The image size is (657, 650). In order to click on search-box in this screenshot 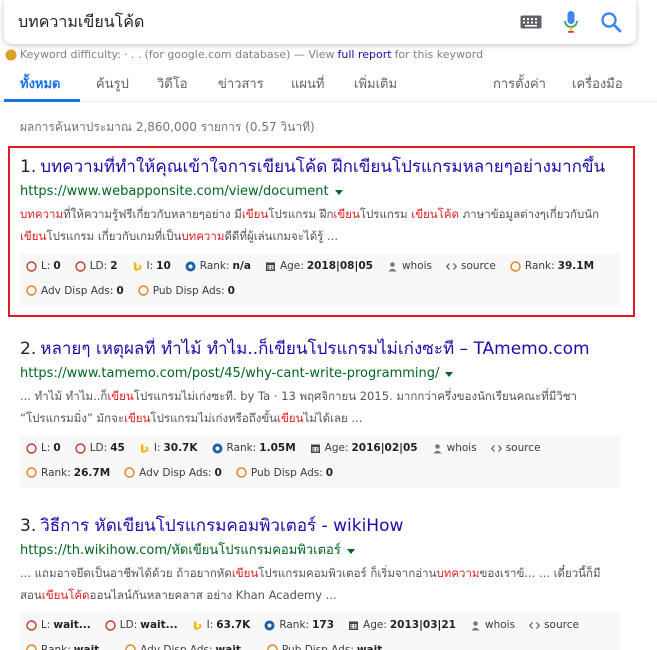, I will do `click(320, 22)`.